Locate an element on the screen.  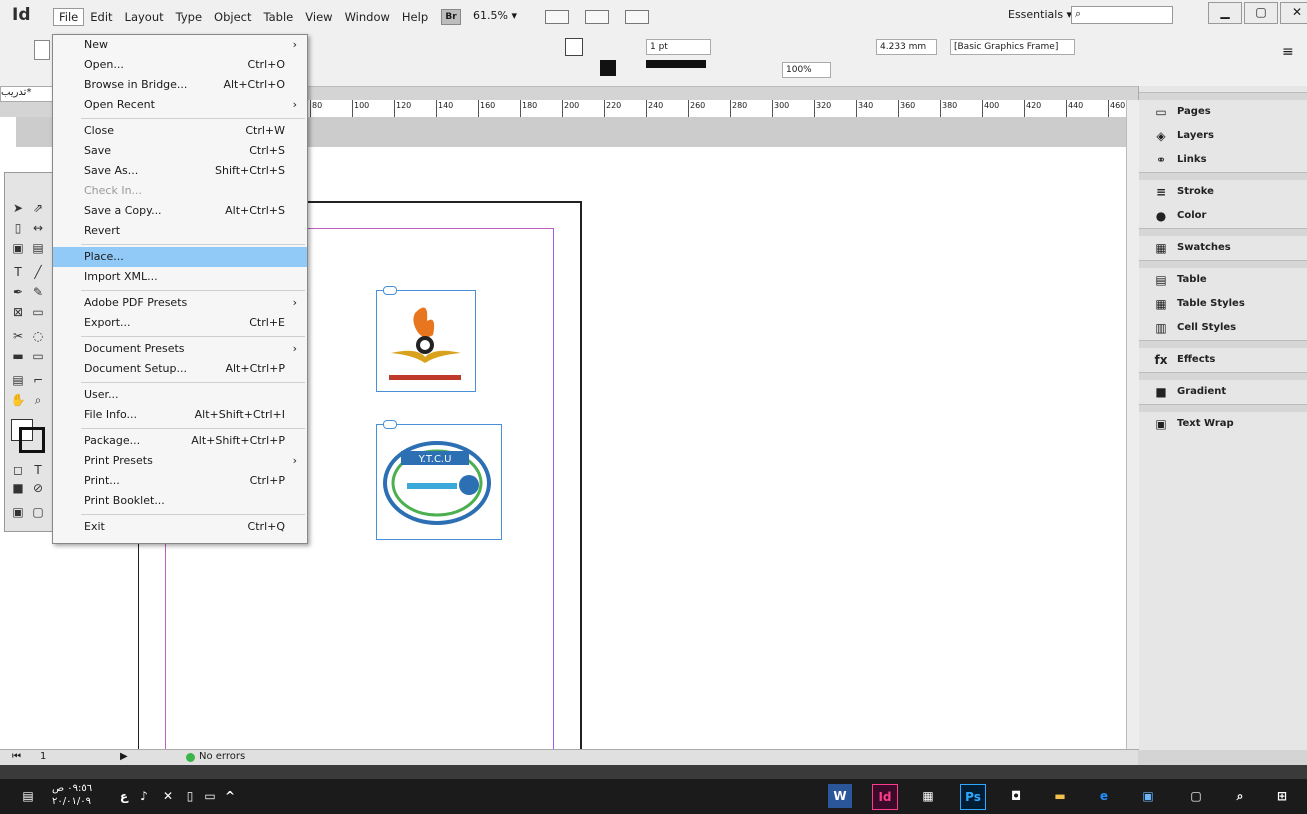
direct-selection-tool-icon: ⇗ is located at coordinates (38, 208).